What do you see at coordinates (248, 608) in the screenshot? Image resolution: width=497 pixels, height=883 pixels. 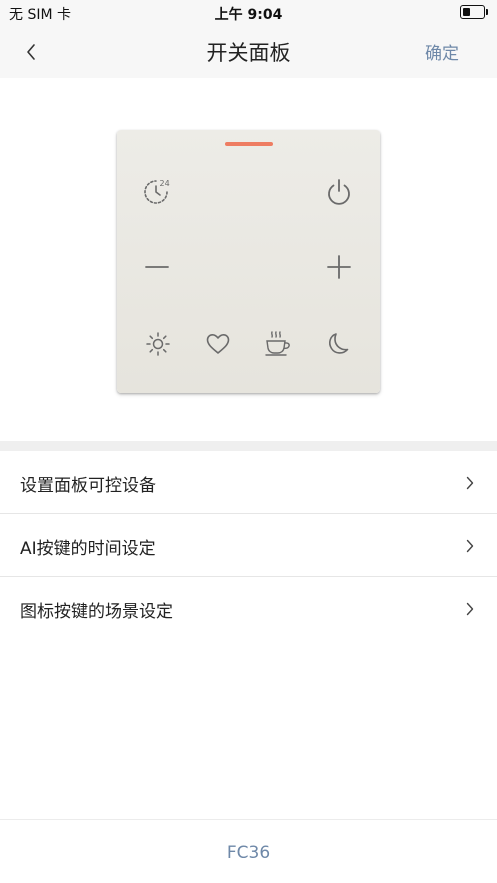 I see `menu-item-icon-key-scene: 图标按键的场景设定` at bounding box center [248, 608].